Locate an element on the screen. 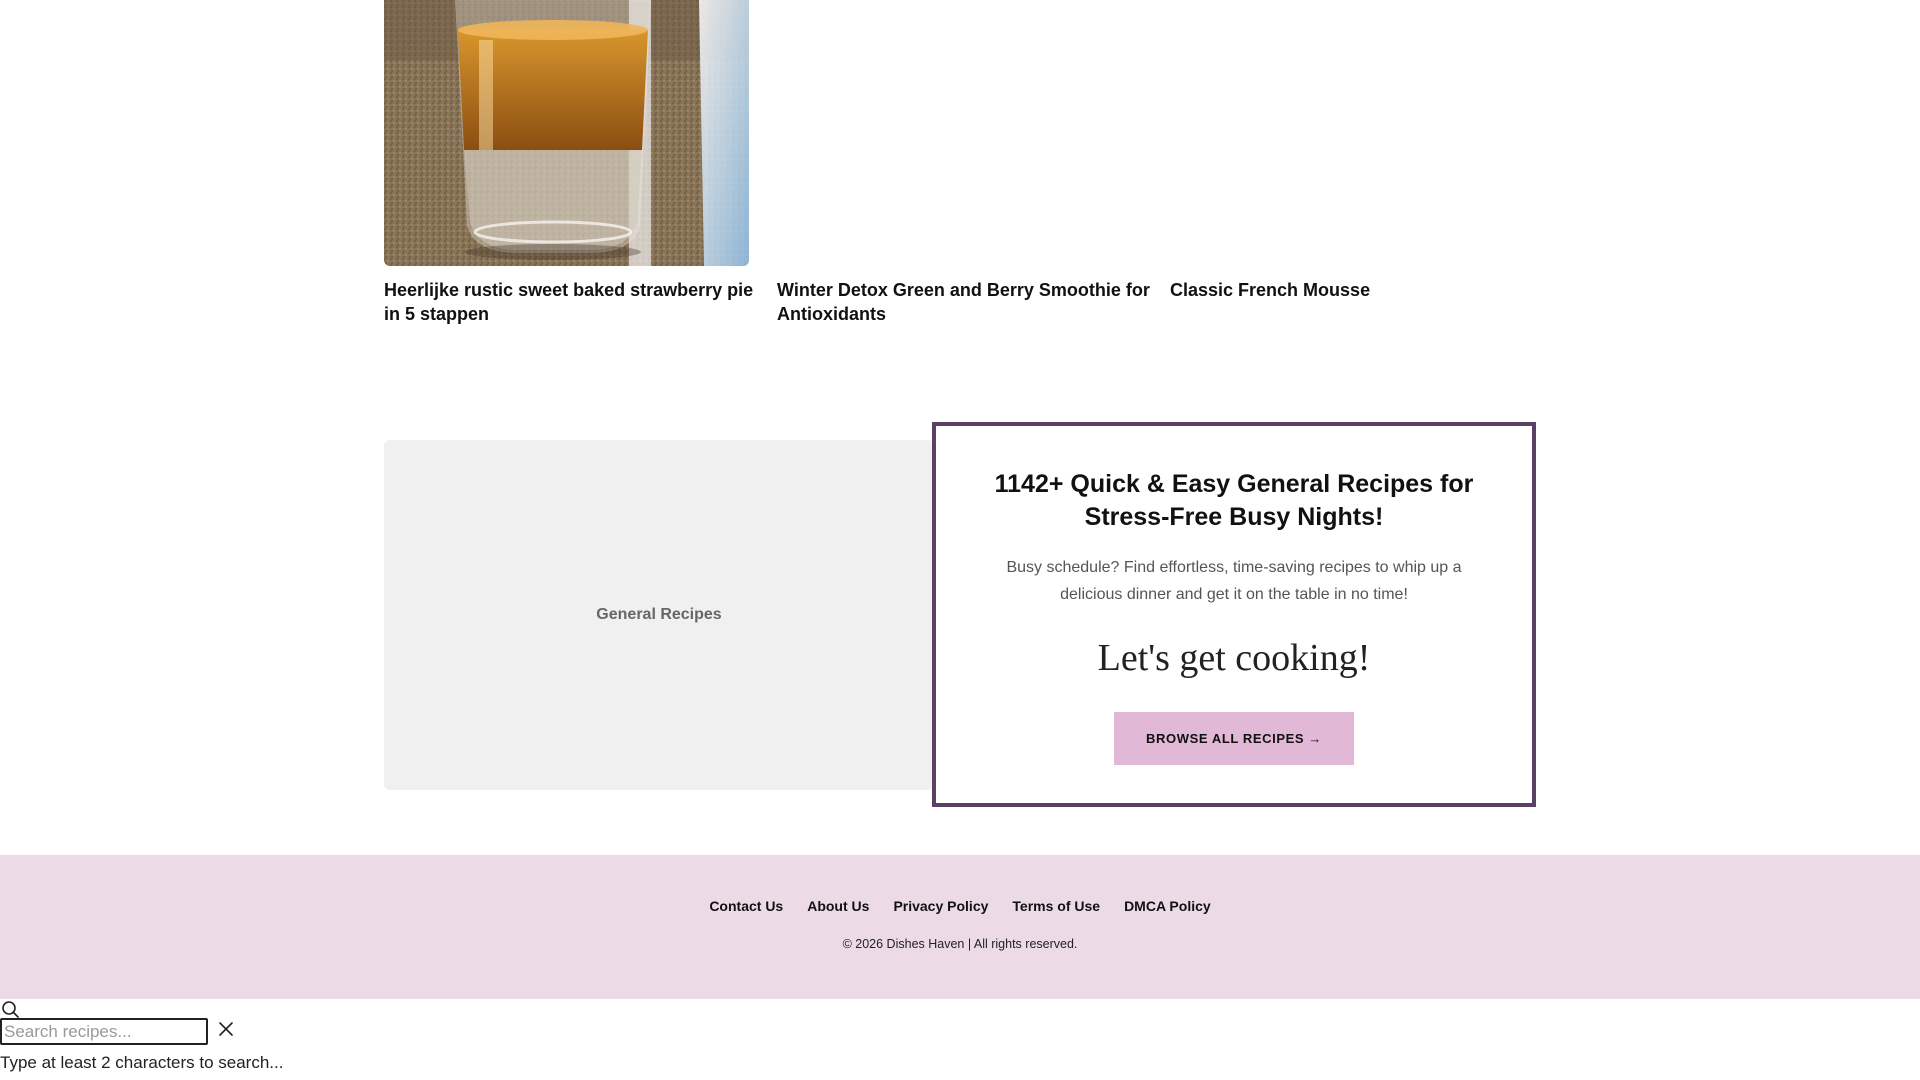 The image size is (1920, 1080). recipe-title: Classic French Mousse is located at coordinates (1360, 290).